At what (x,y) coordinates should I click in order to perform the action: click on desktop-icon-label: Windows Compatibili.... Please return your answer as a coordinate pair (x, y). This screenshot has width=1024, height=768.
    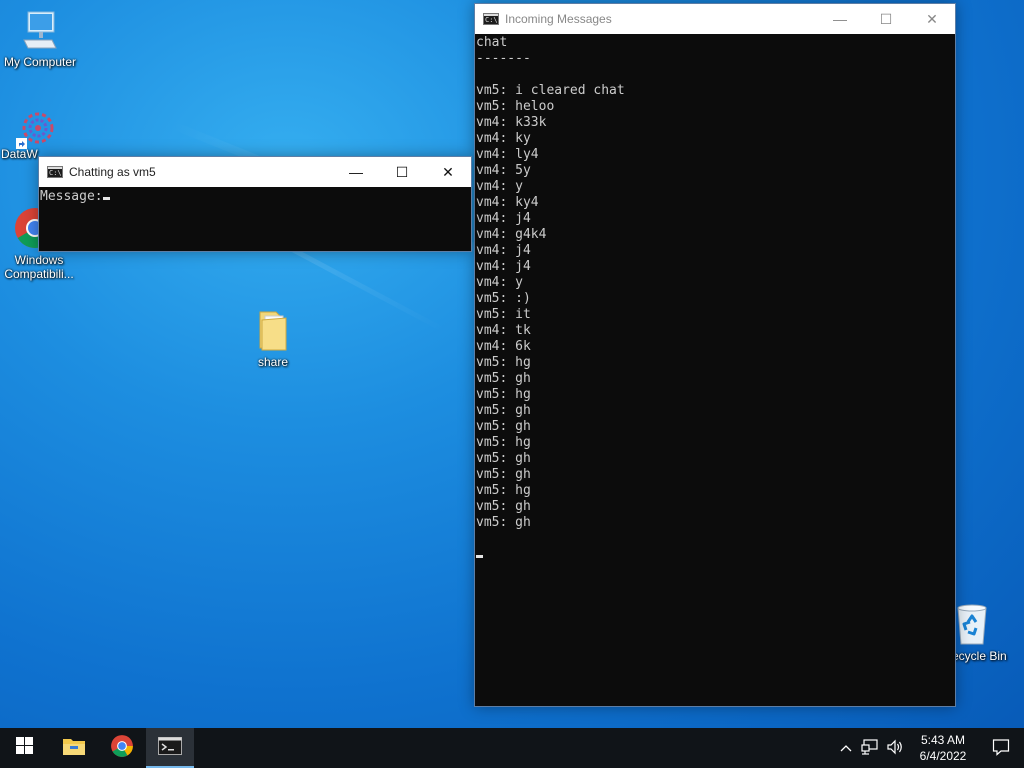
    Looking at the image, I should click on (39, 267).